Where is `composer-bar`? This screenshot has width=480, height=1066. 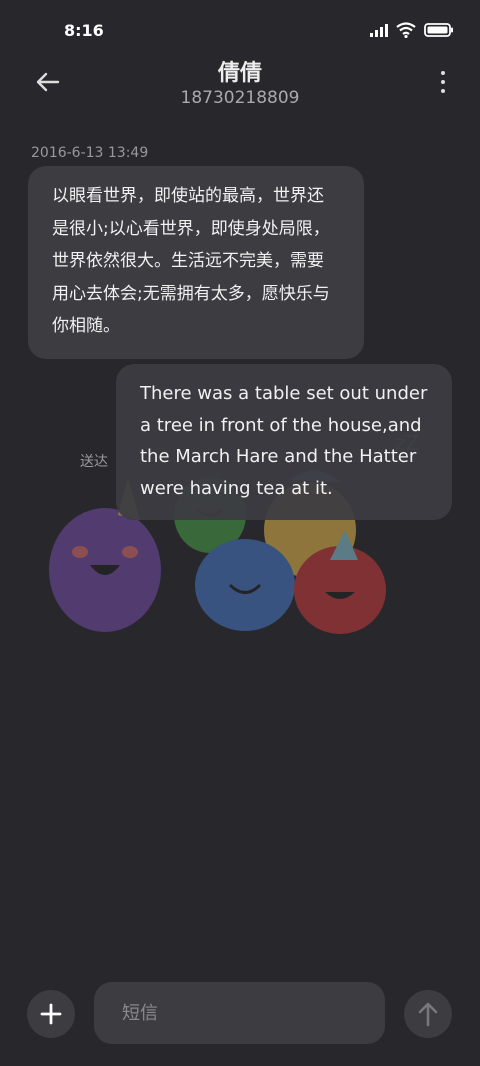 composer-bar is located at coordinates (240, 1014).